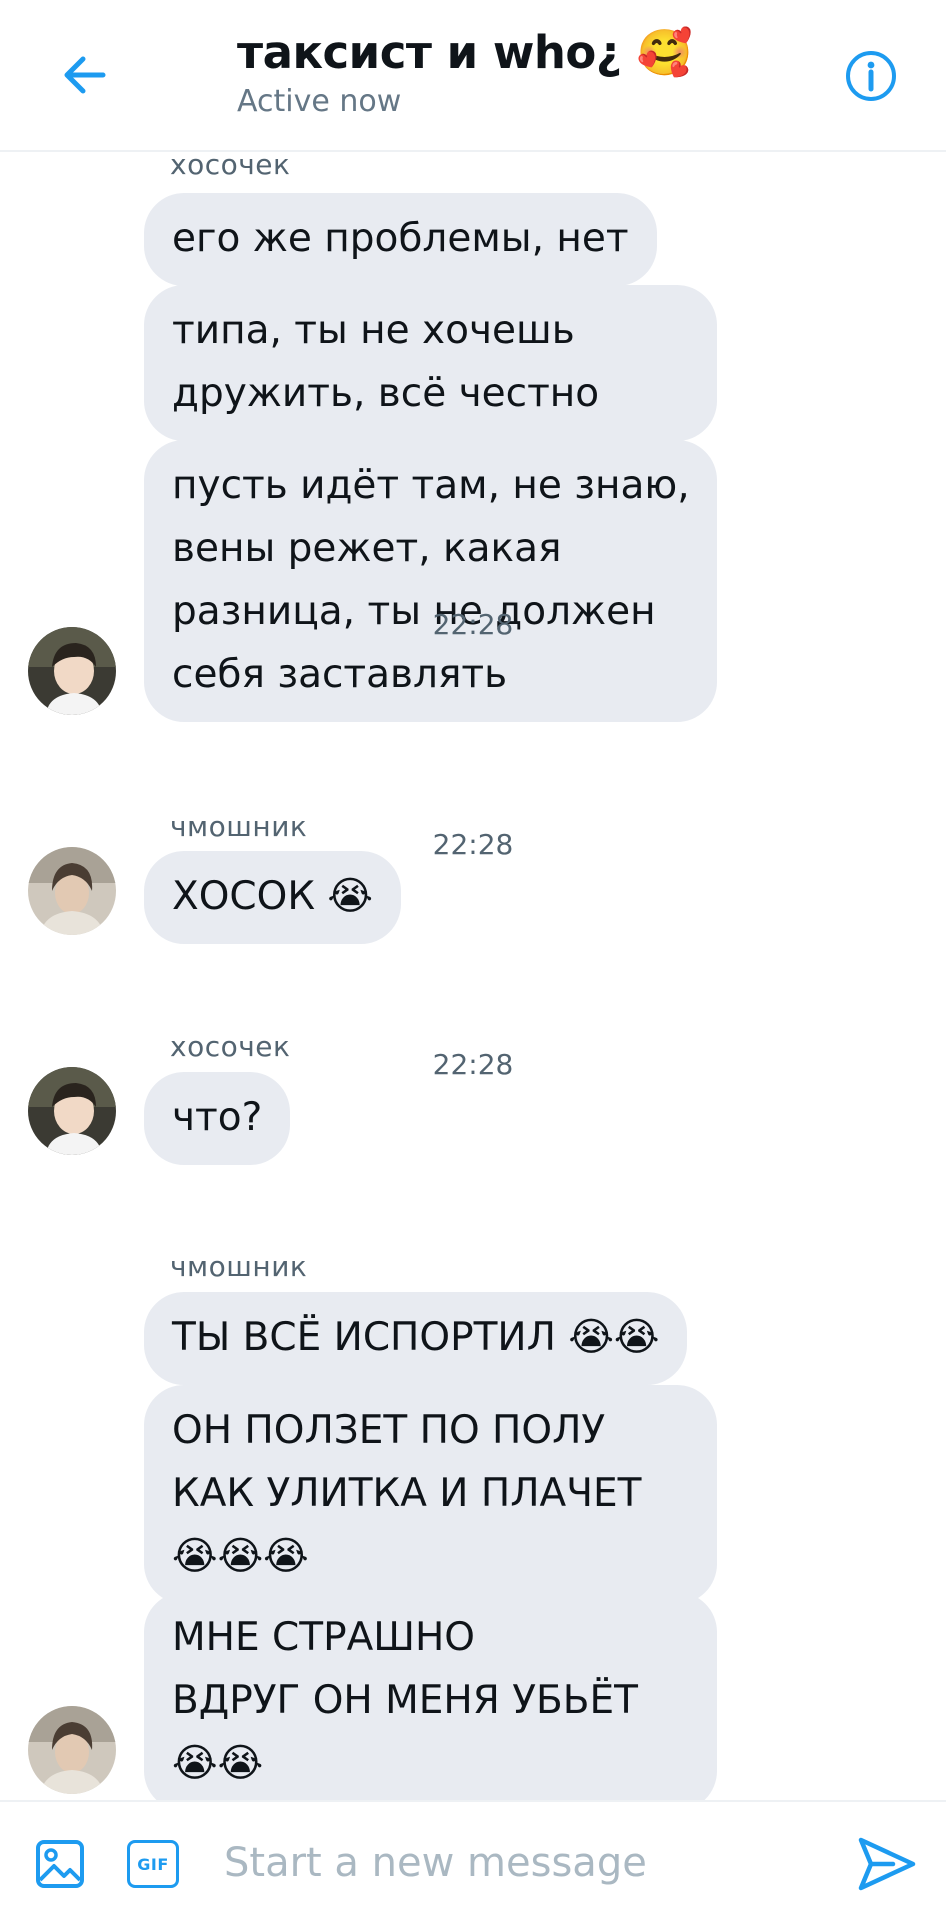  Describe the element at coordinates (430, 363) in the screenshot. I see `message-bubble: типа, ты не хочешь дружить, всё честно` at that location.